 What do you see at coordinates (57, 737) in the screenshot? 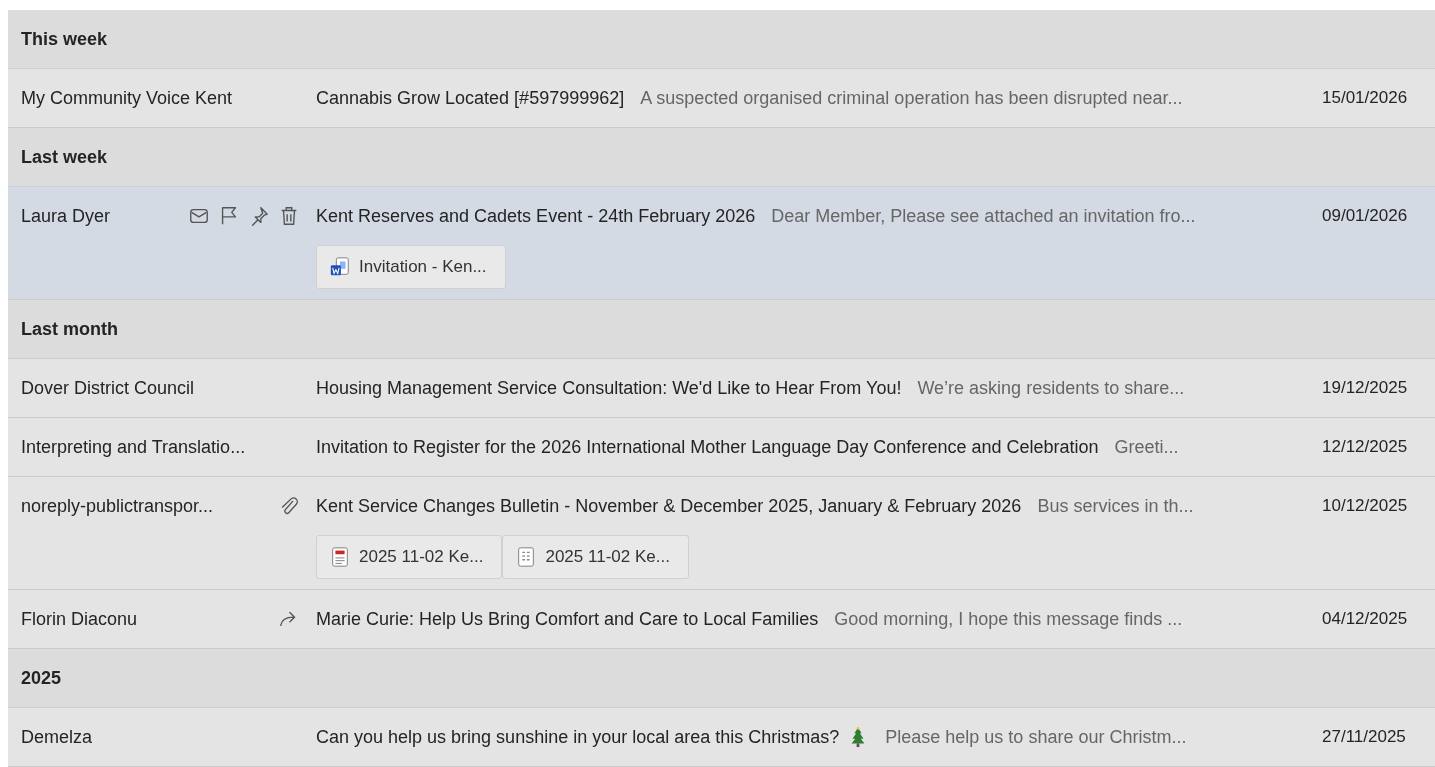
I see `sender-name: Demelza` at bounding box center [57, 737].